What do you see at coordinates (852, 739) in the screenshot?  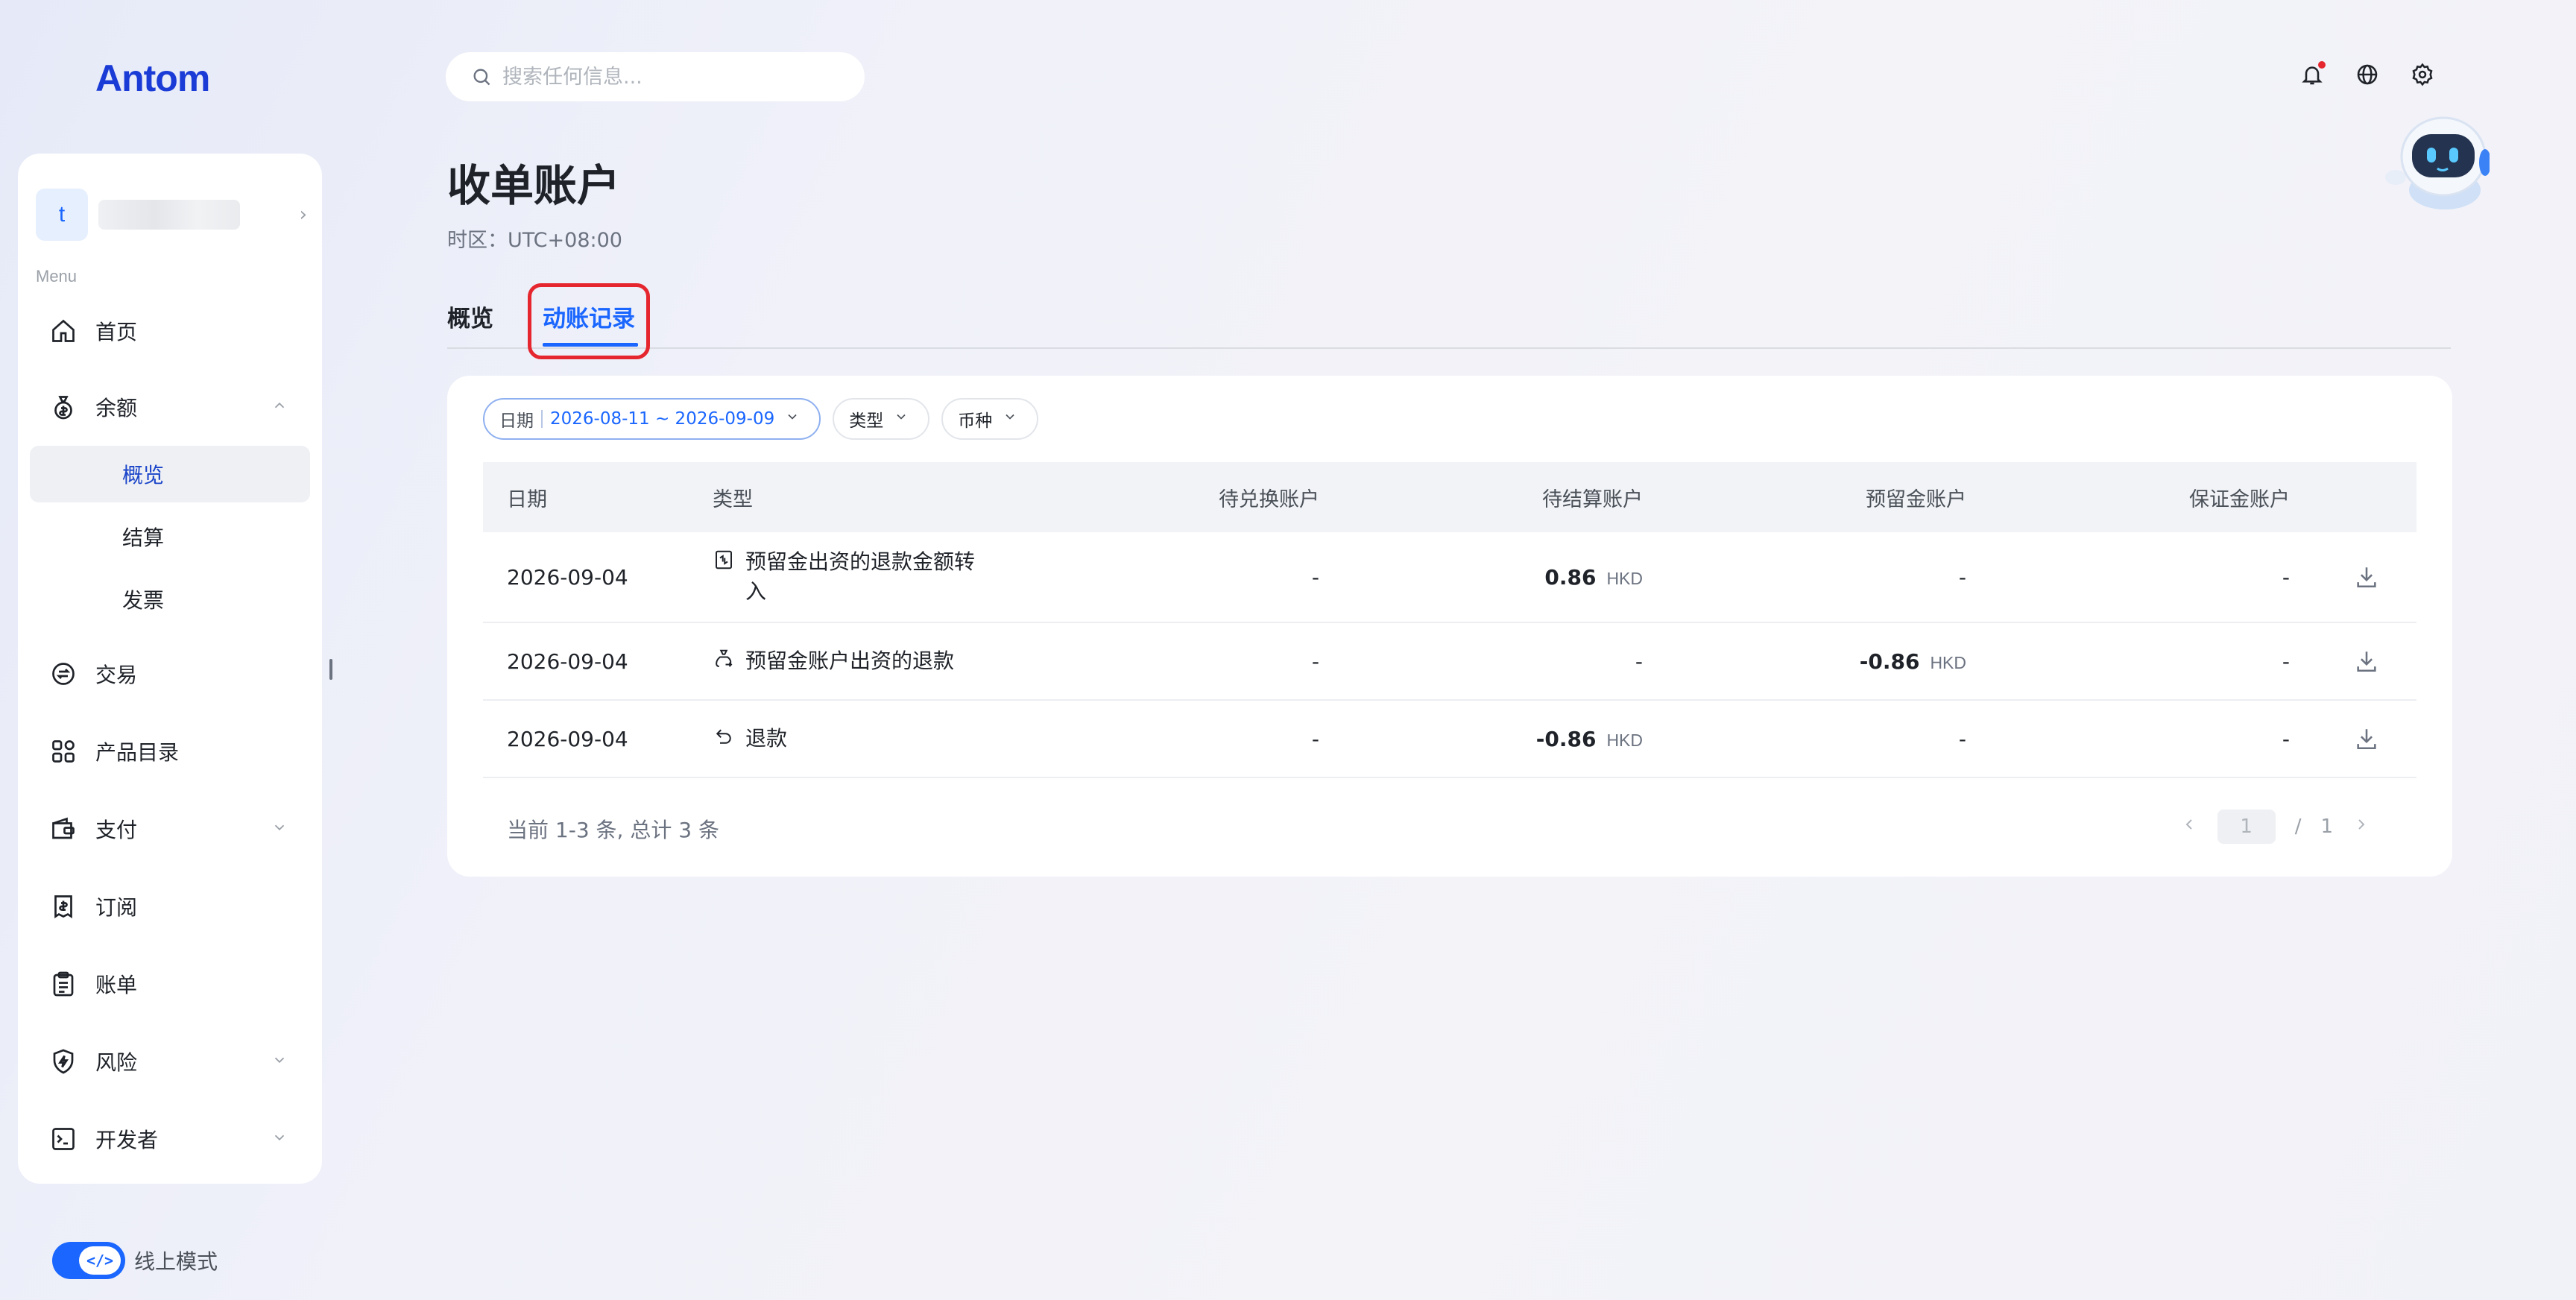 I see `row-type: 退款` at bounding box center [852, 739].